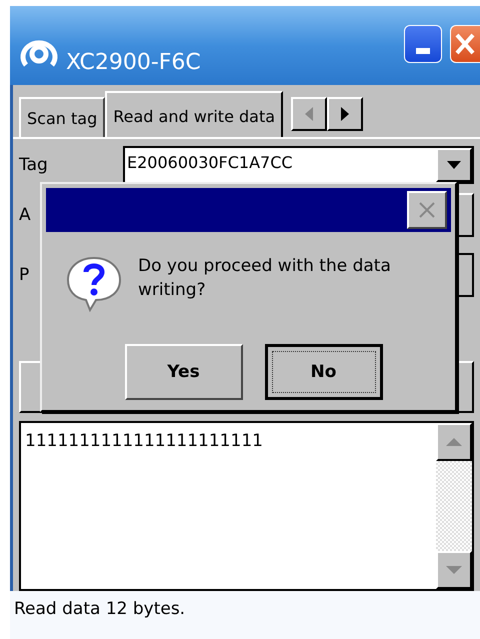  Describe the element at coordinates (423, 51) in the screenshot. I see `minimize-icon` at that location.